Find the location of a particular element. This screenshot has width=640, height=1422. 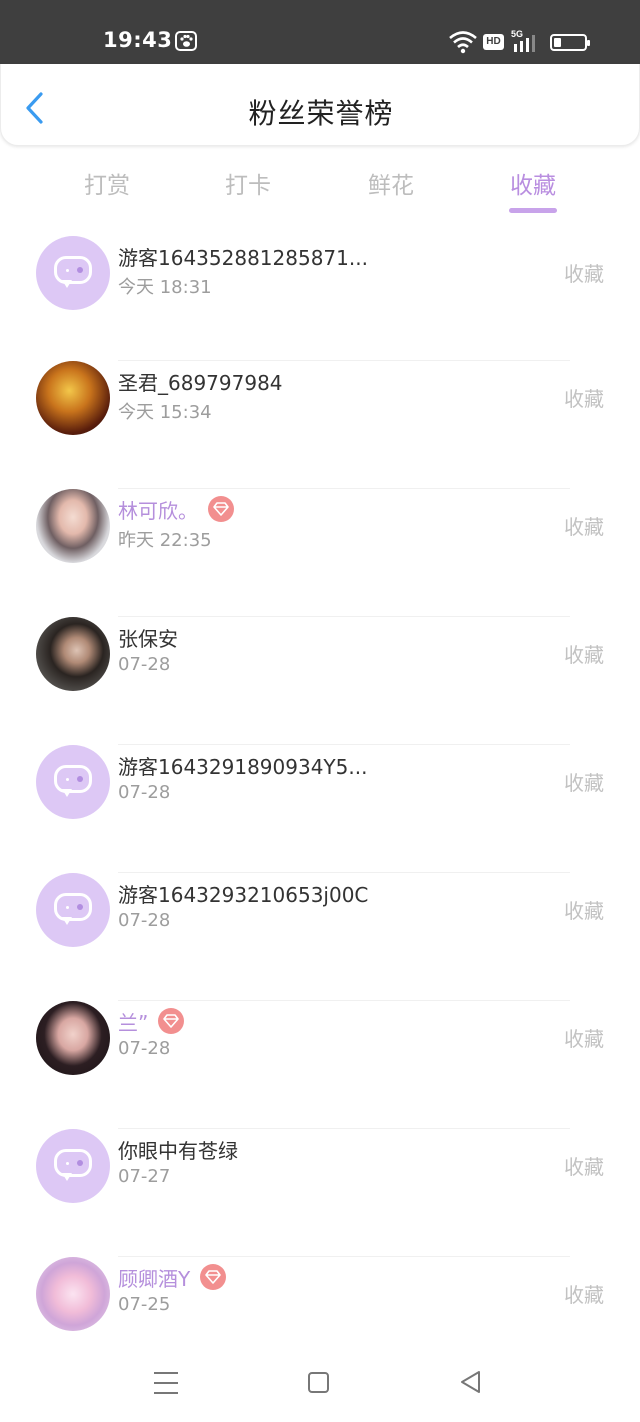

battery-level is located at coordinates (557, 42).